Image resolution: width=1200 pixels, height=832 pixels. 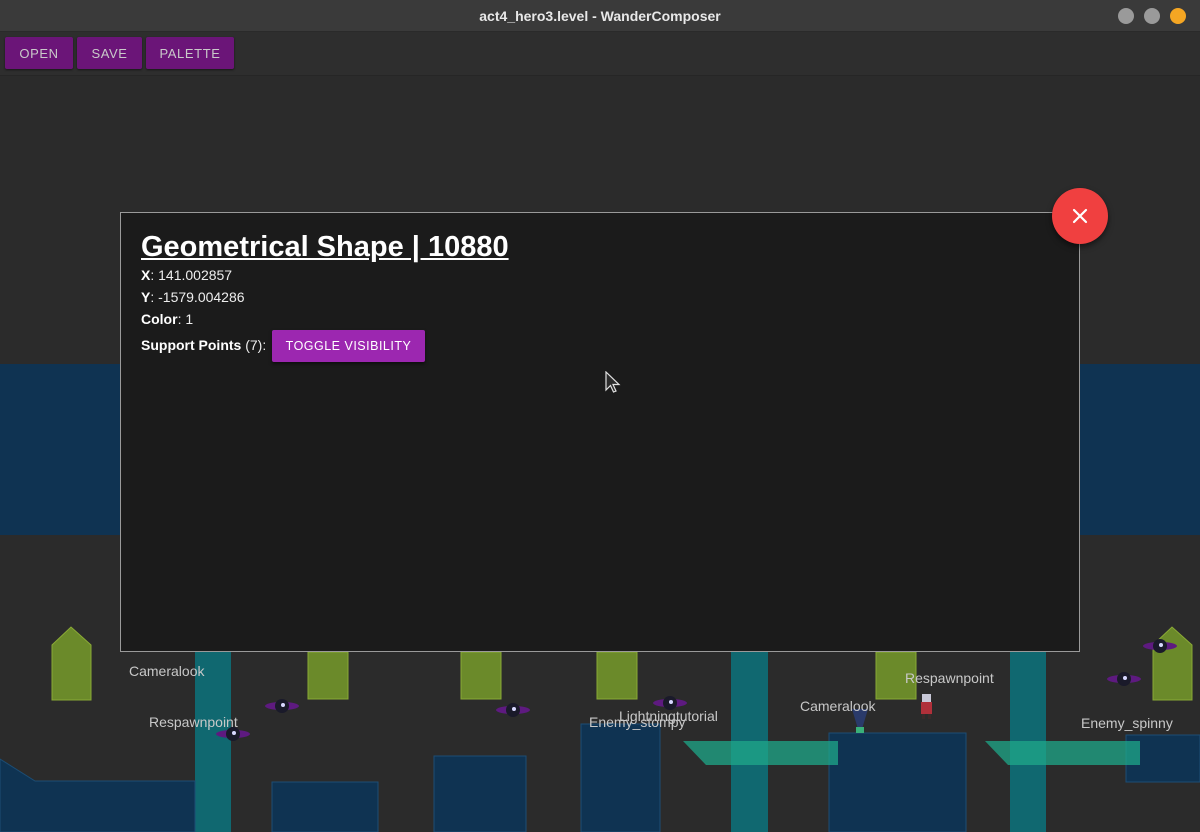 What do you see at coordinates (185, 319) in the screenshot?
I see `color-value: : 1` at bounding box center [185, 319].